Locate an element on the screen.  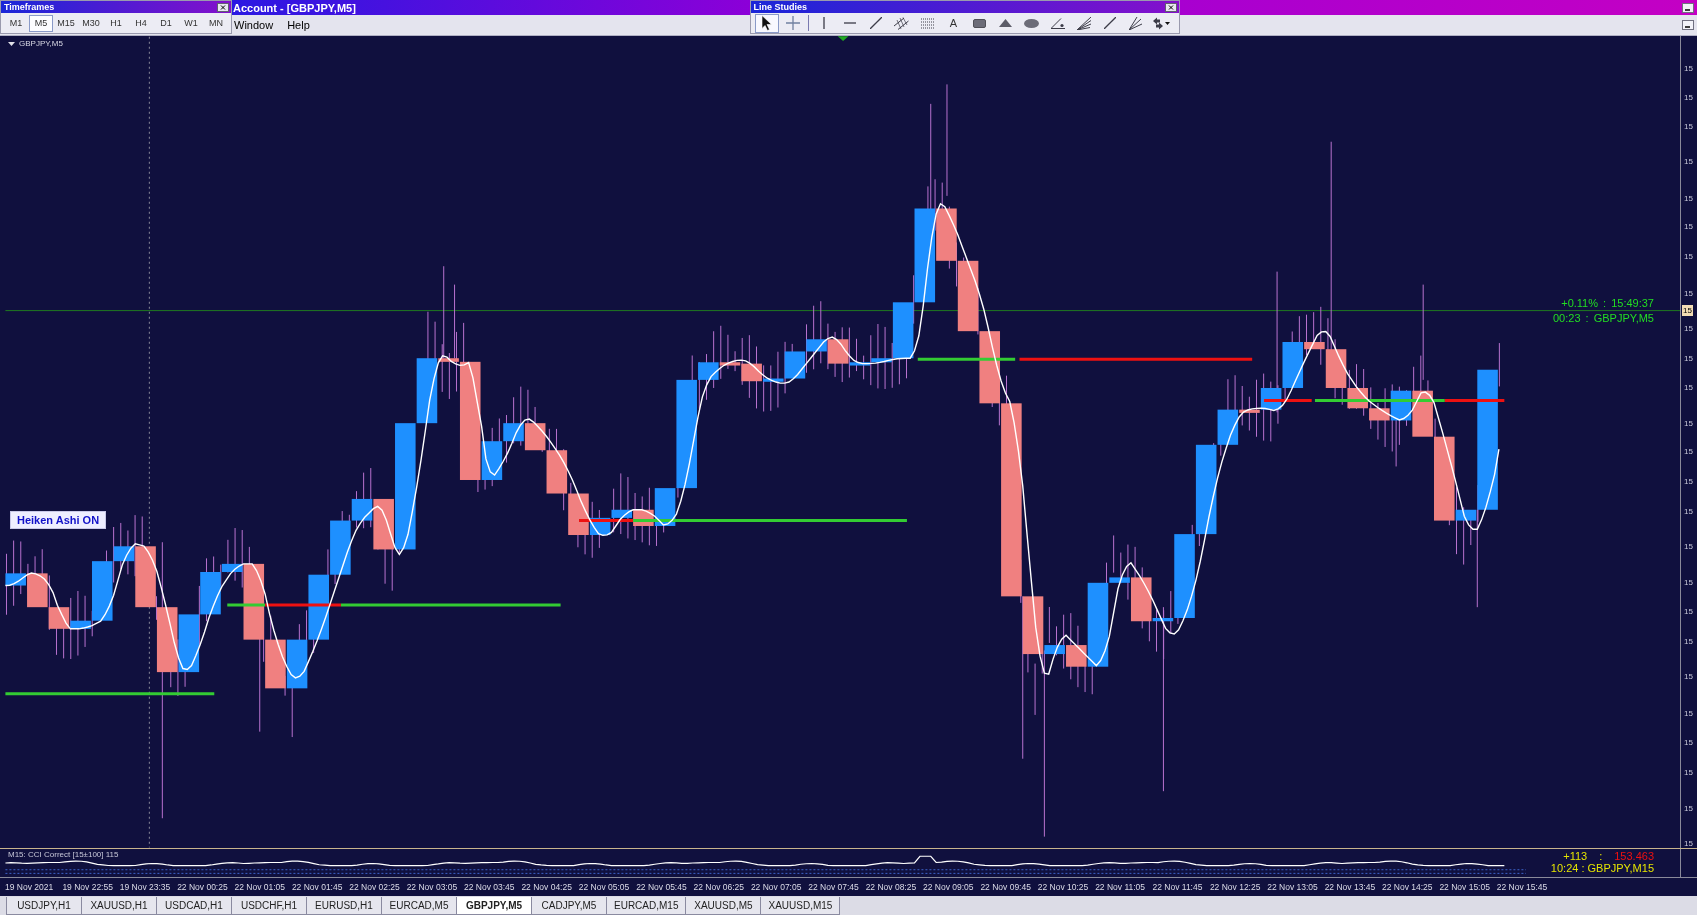
hatched-channel-icon is located at coordinates (901, 23).